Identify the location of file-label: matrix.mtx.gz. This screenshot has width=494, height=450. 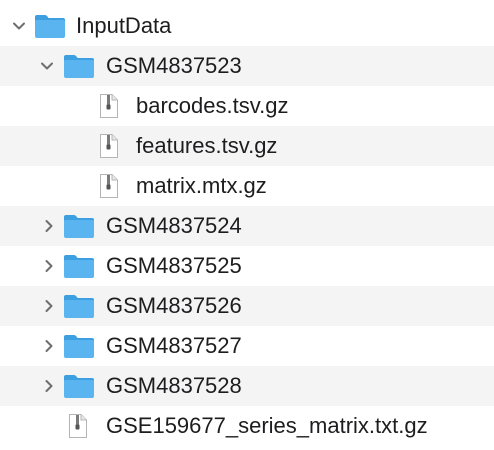
(201, 185).